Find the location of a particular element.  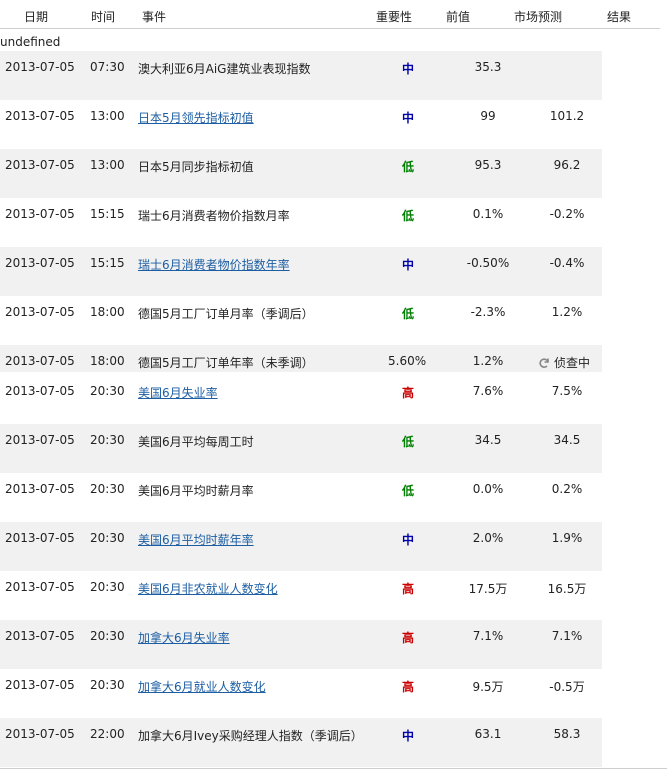

row-forecast: -0.4% is located at coordinates (567, 263).